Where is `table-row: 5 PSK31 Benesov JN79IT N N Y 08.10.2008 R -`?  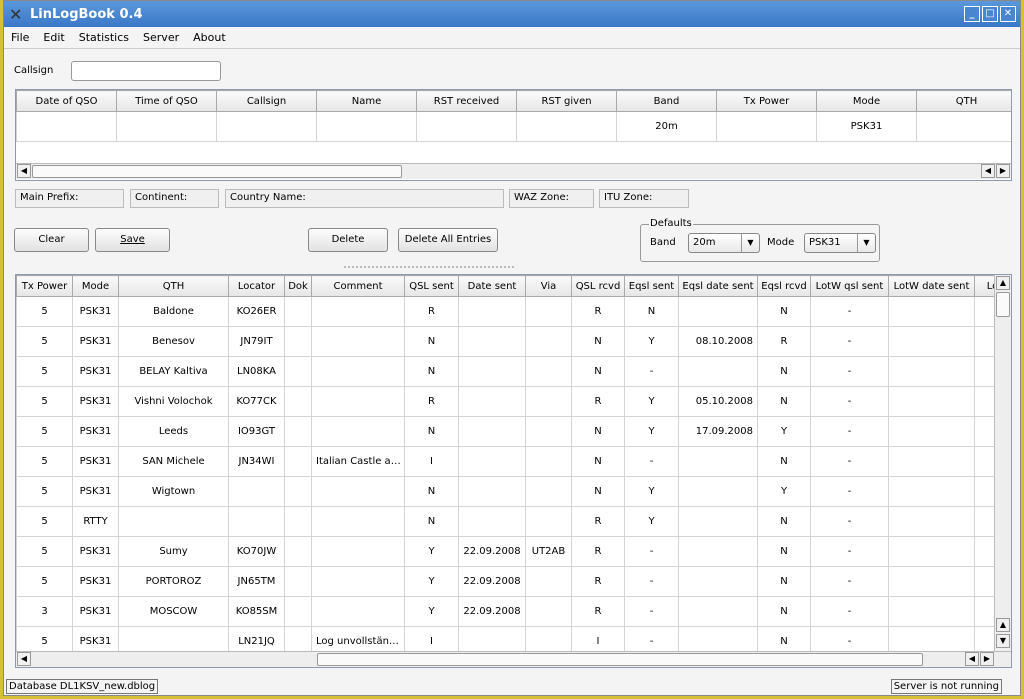
table-row: 5 PSK31 Benesov JN79IT N N Y 08.10.2008 R - is located at coordinates (513, 341).